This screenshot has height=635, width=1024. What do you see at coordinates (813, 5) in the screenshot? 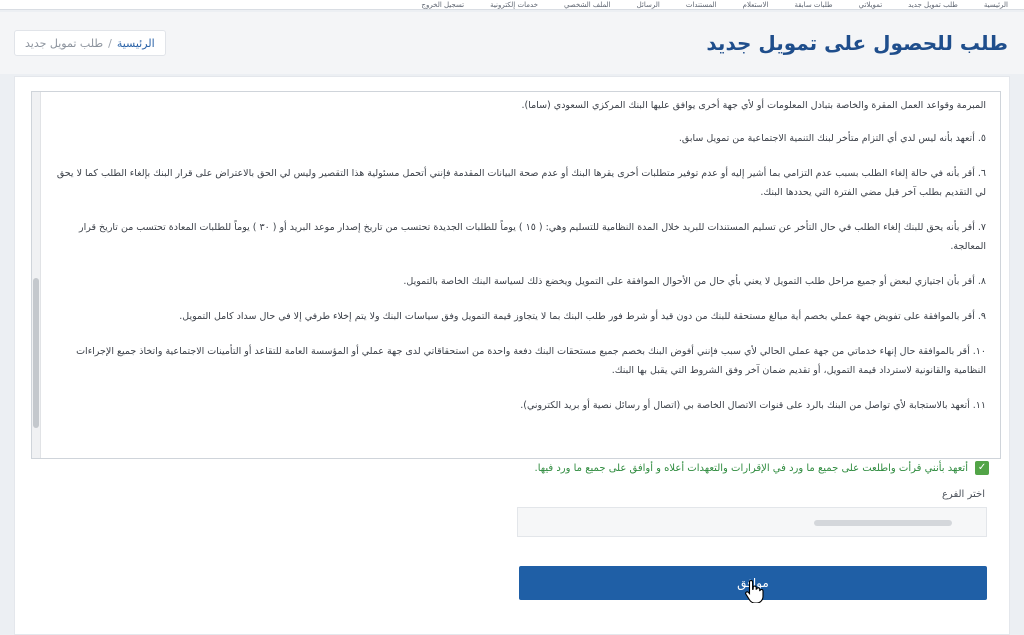
I see `topnav-item: طلبات سابقة` at bounding box center [813, 5].